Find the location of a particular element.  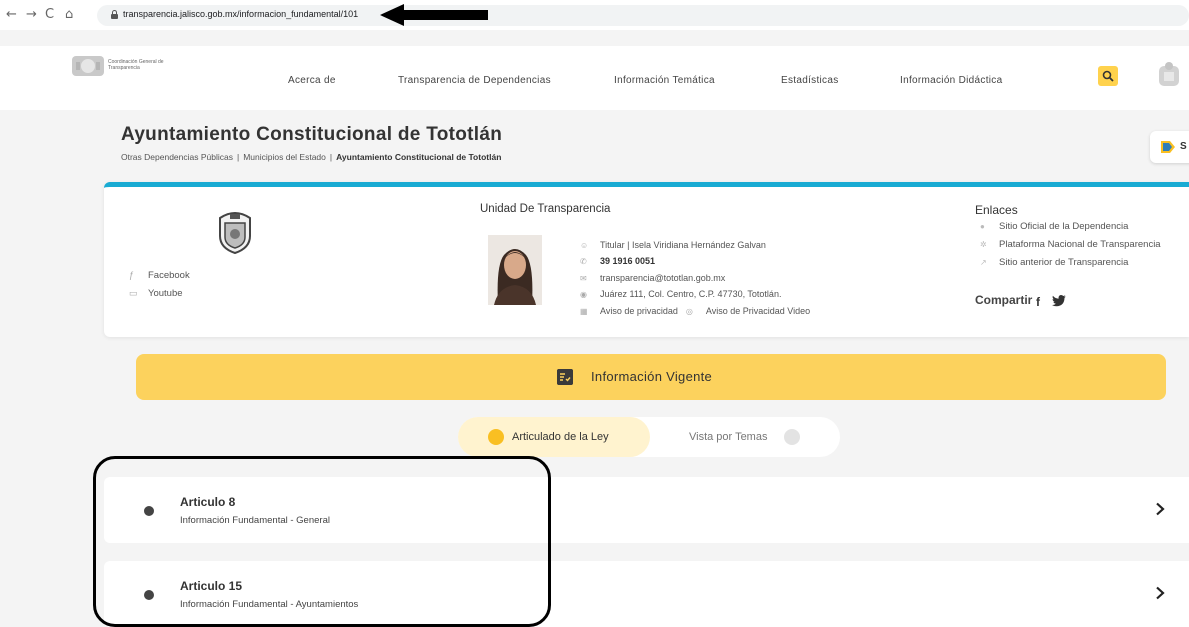

toggle-option-articulado: Articulado de la Ley is located at coordinates (554, 437).